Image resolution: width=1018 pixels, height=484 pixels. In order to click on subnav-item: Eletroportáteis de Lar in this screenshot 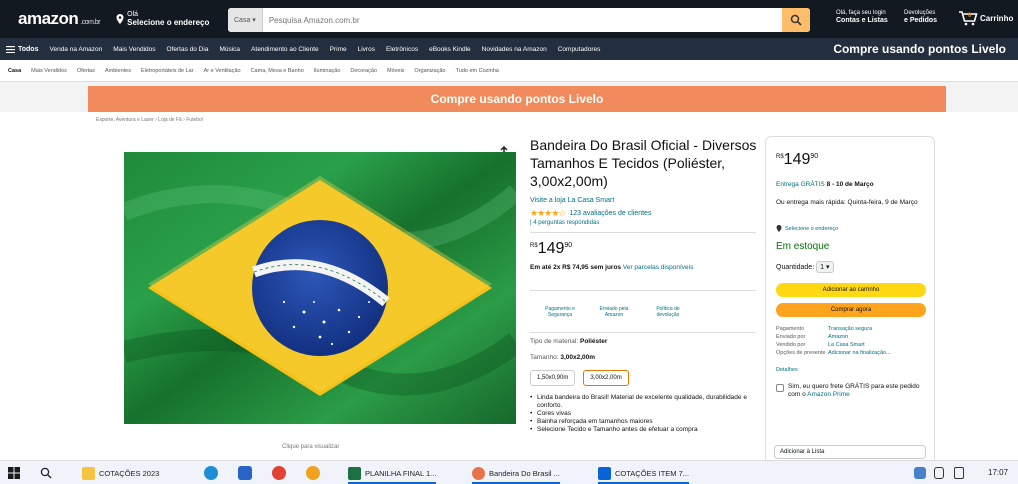, I will do `click(167, 71)`.